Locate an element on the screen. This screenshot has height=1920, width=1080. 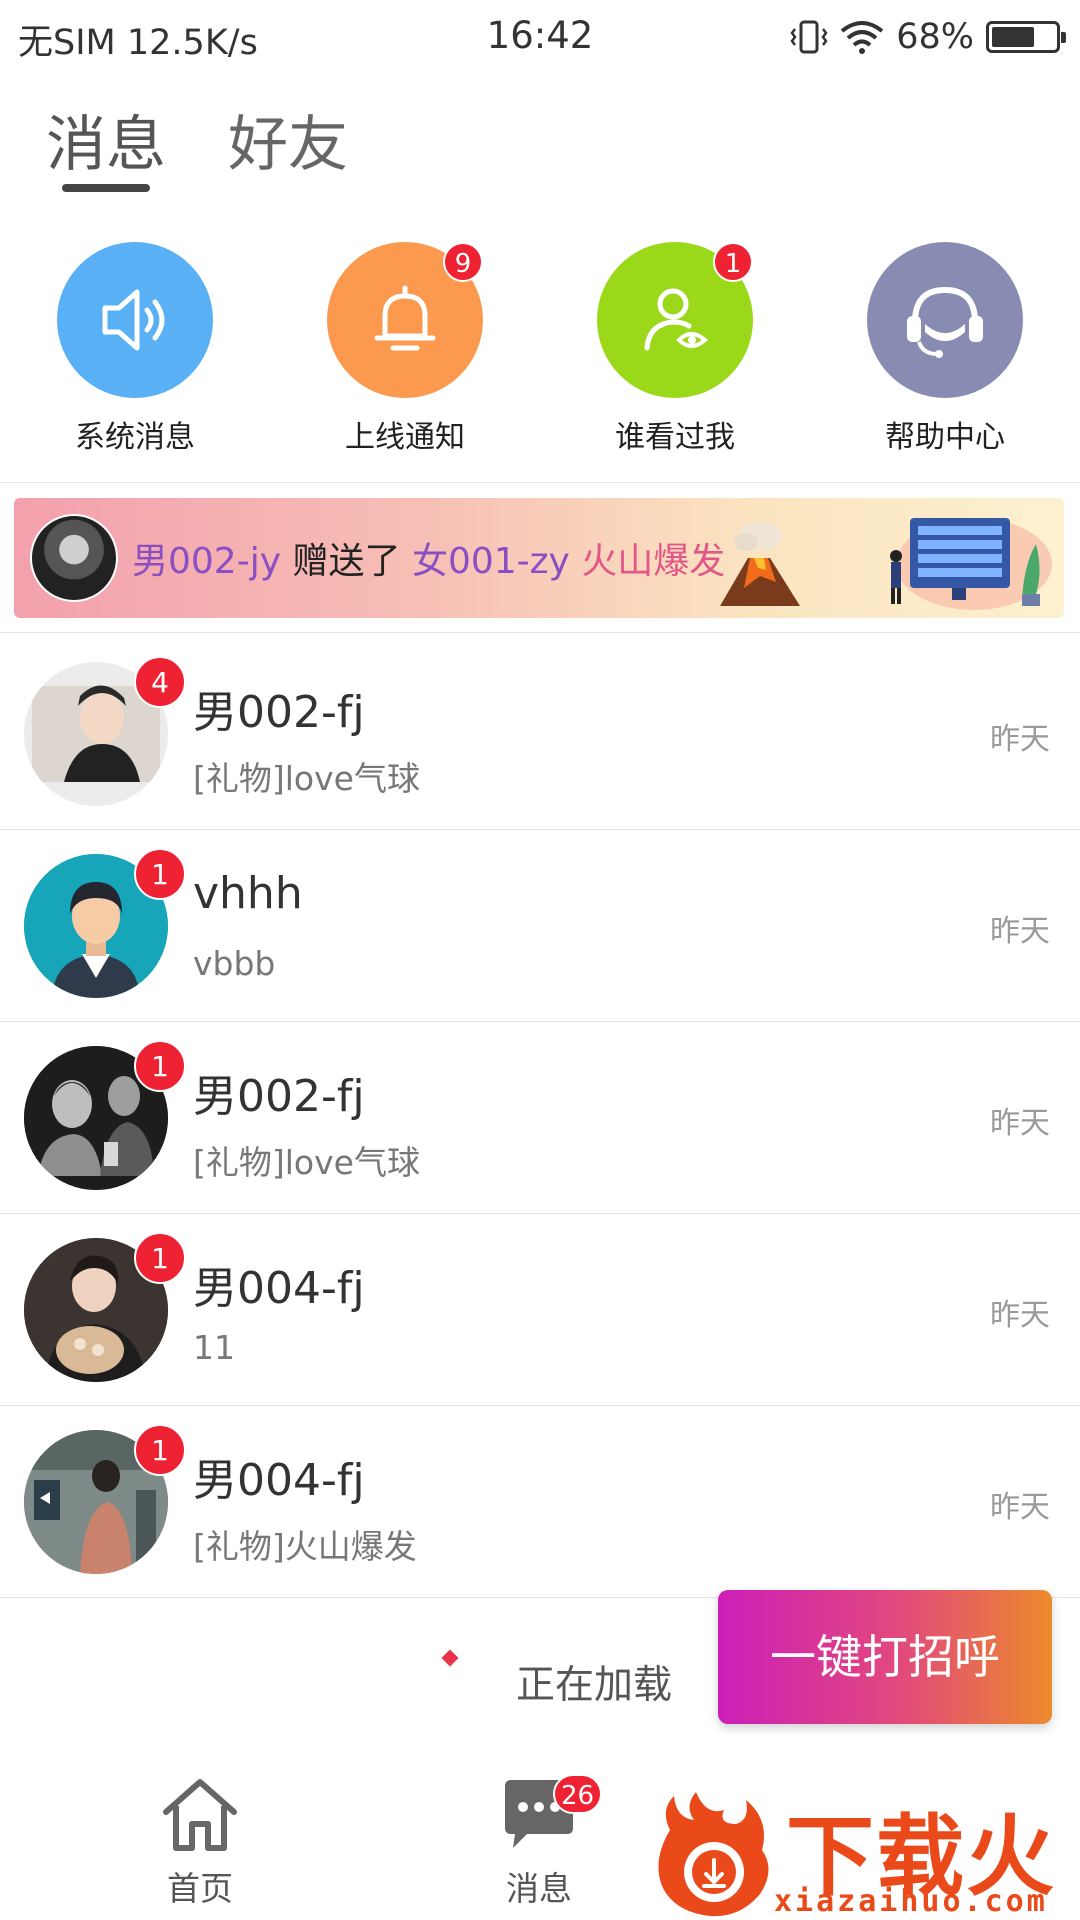
gift-broadcast-banner: 男002-jy 赠送了 女001-zy 火山爆发 is located at coordinates (539, 558).